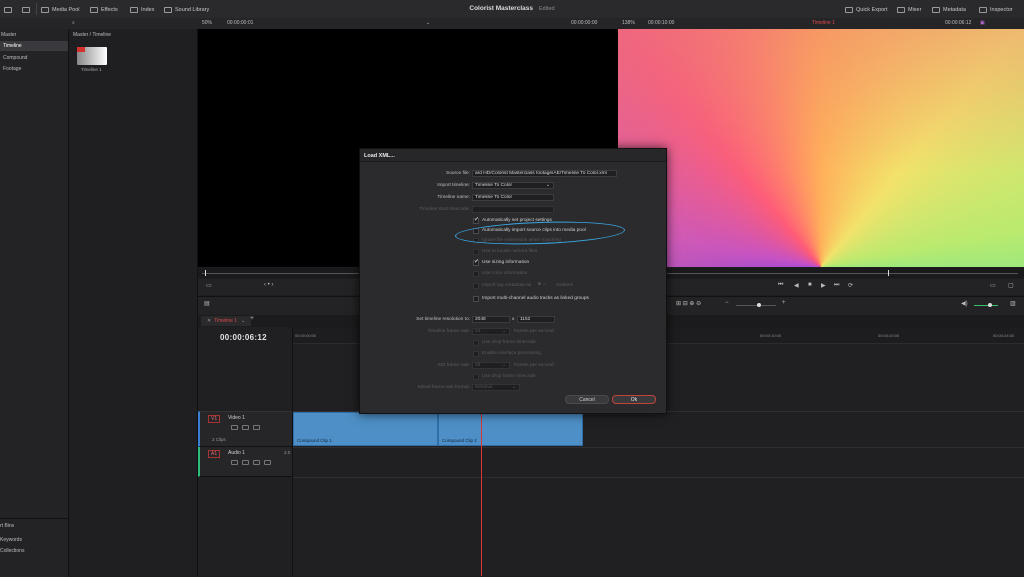 This screenshot has width=1024, height=577. I want to click on menu-icon, so click(8, 9).